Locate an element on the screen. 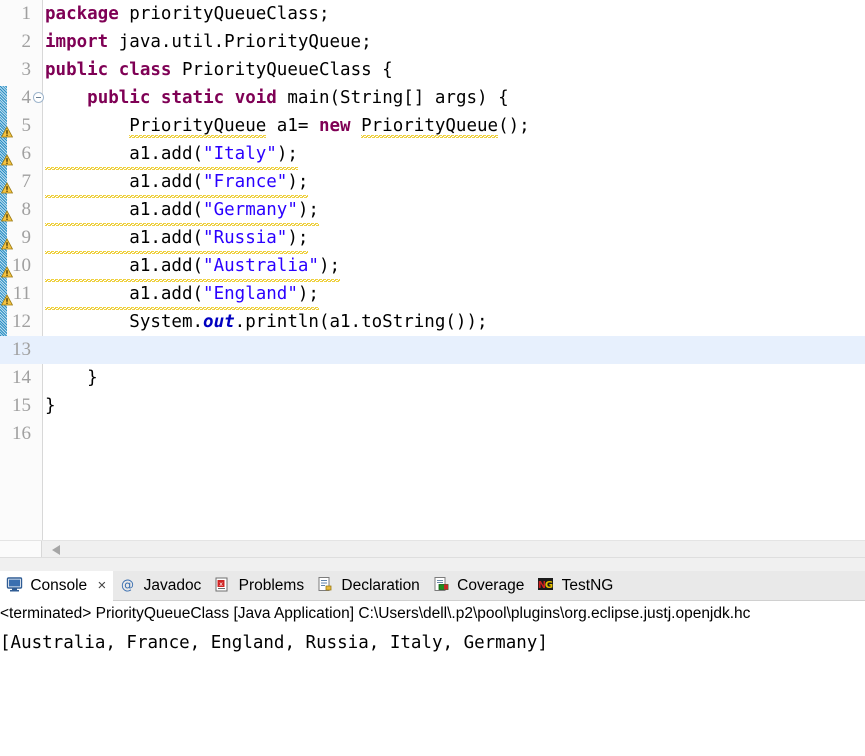 The height and width of the screenshot is (756, 865). line-content: public static void main(String[] args) { is located at coordinates (277, 98).